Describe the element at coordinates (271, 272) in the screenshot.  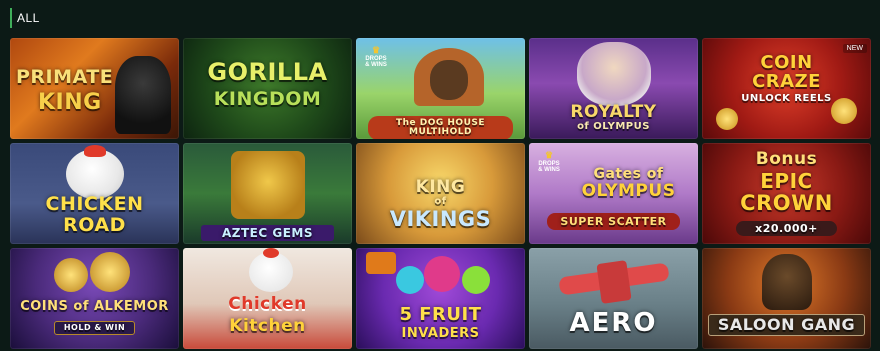
I see `chicken-art` at that location.